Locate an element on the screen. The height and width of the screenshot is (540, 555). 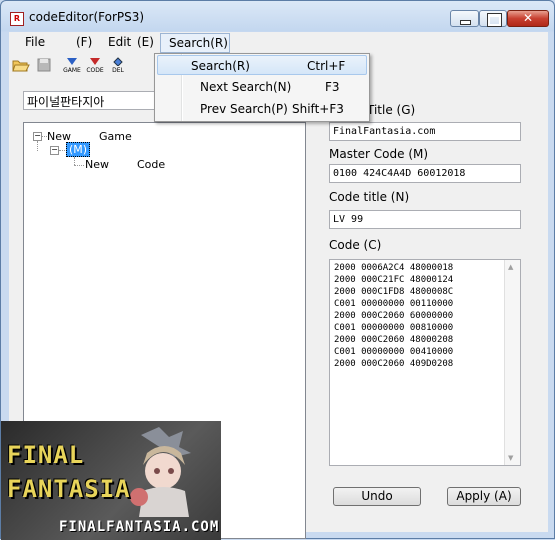
menu-item-prev-search: Prev Search(P) Shift+F3 is located at coordinates (262, 109).